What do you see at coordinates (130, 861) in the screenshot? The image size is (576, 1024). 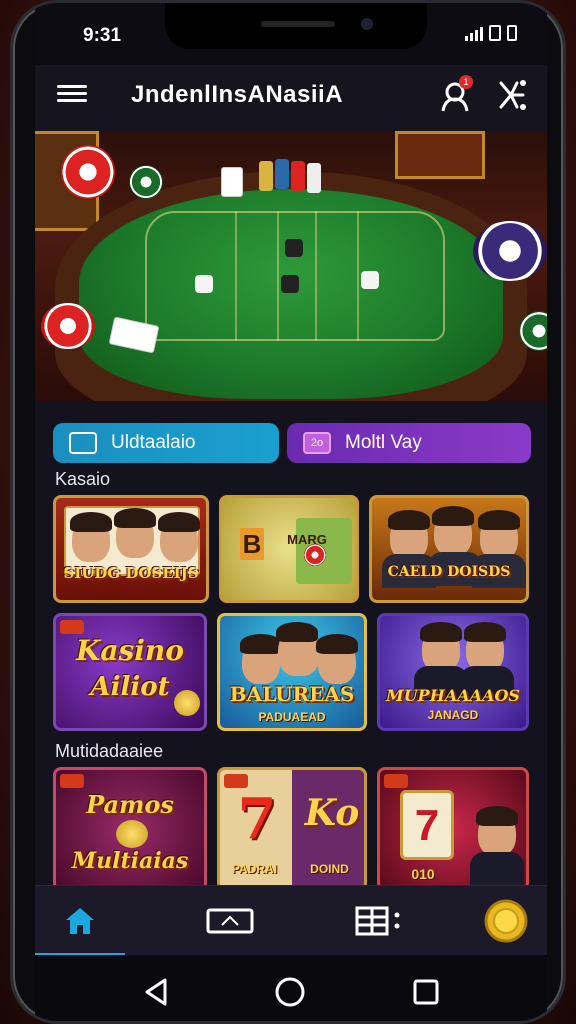 I see `game-subtitle: Multiaias` at bounding box center [130, 861].